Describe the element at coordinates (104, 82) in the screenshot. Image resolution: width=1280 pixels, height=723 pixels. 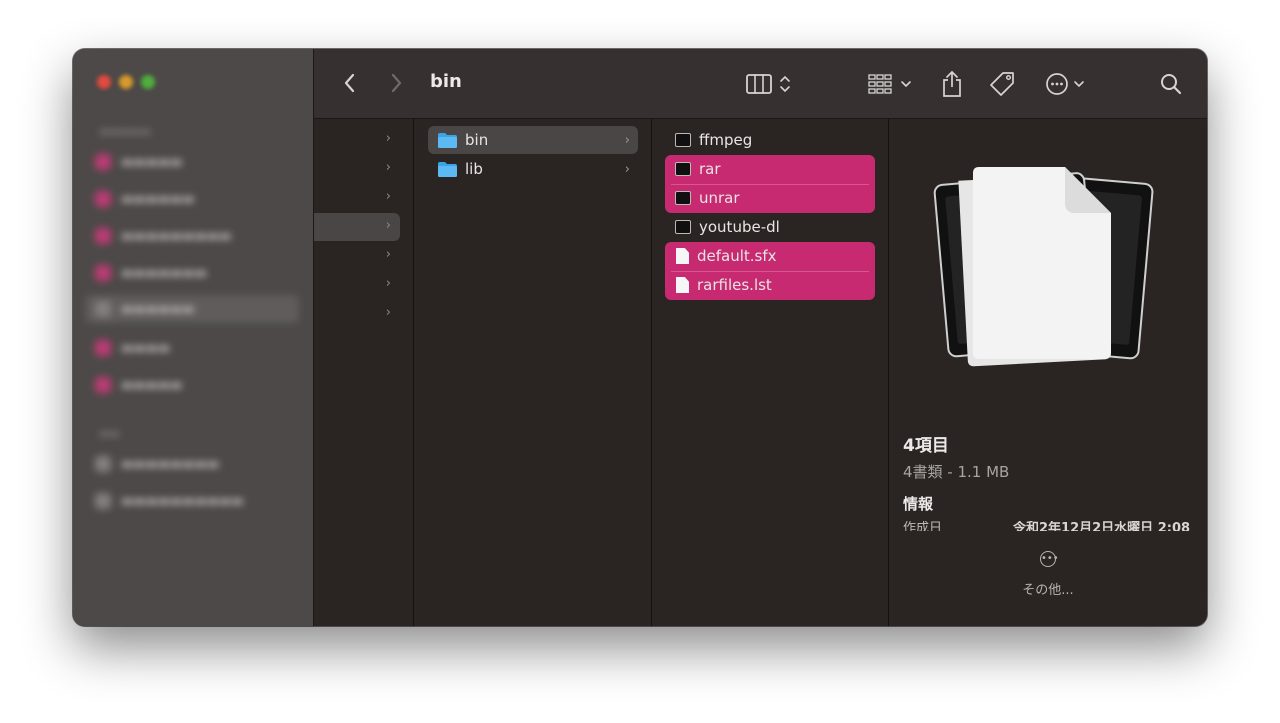
I see `close-button` at that location.